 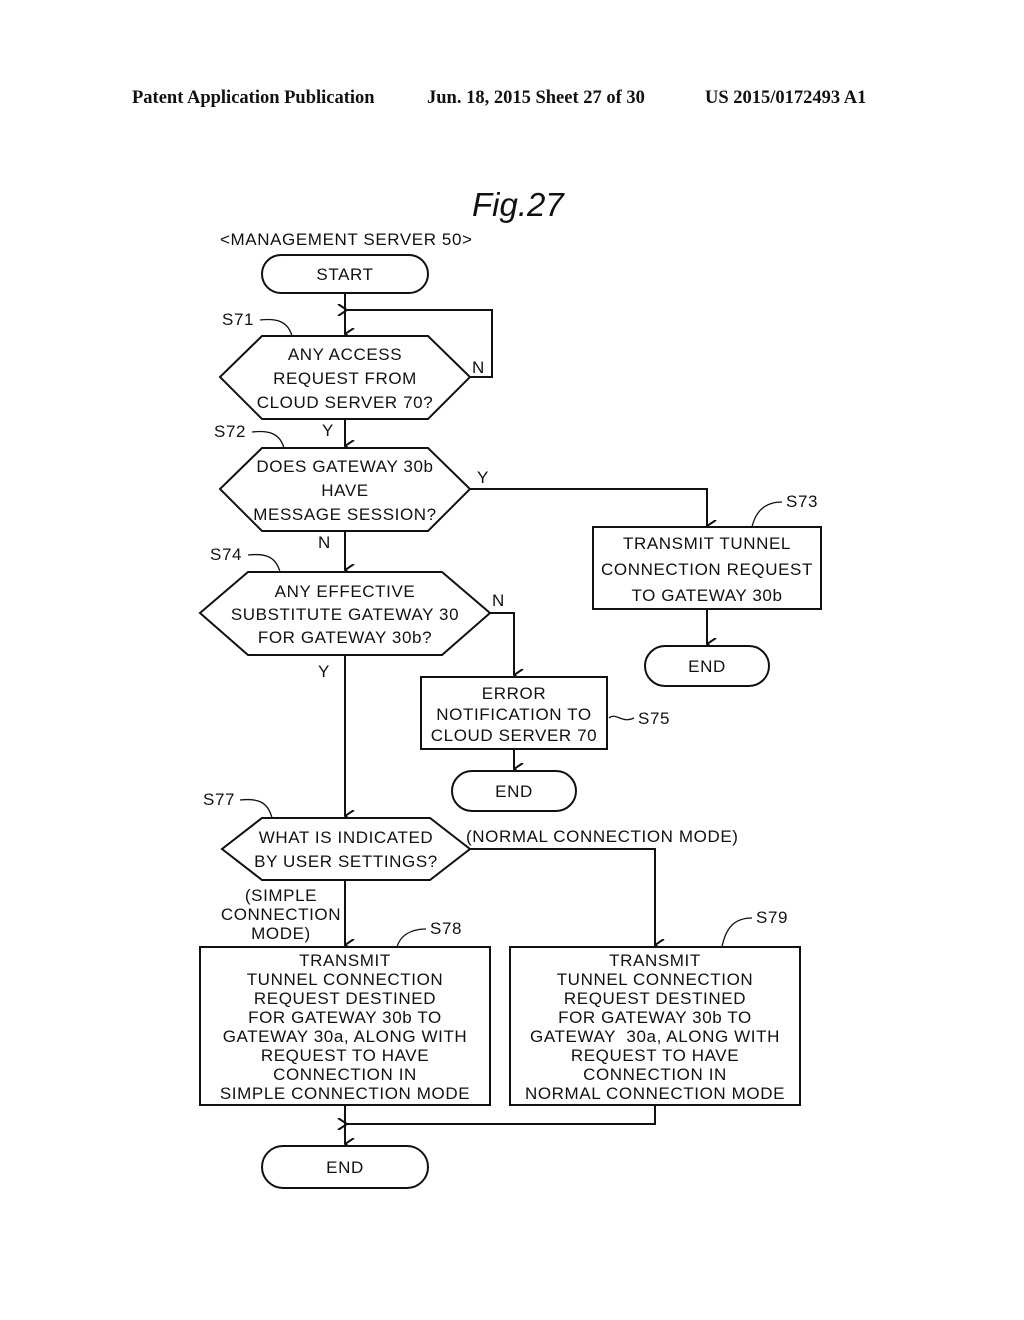 I want to click on s71-line: ANY ACCESS, so click(x=345, y=354).